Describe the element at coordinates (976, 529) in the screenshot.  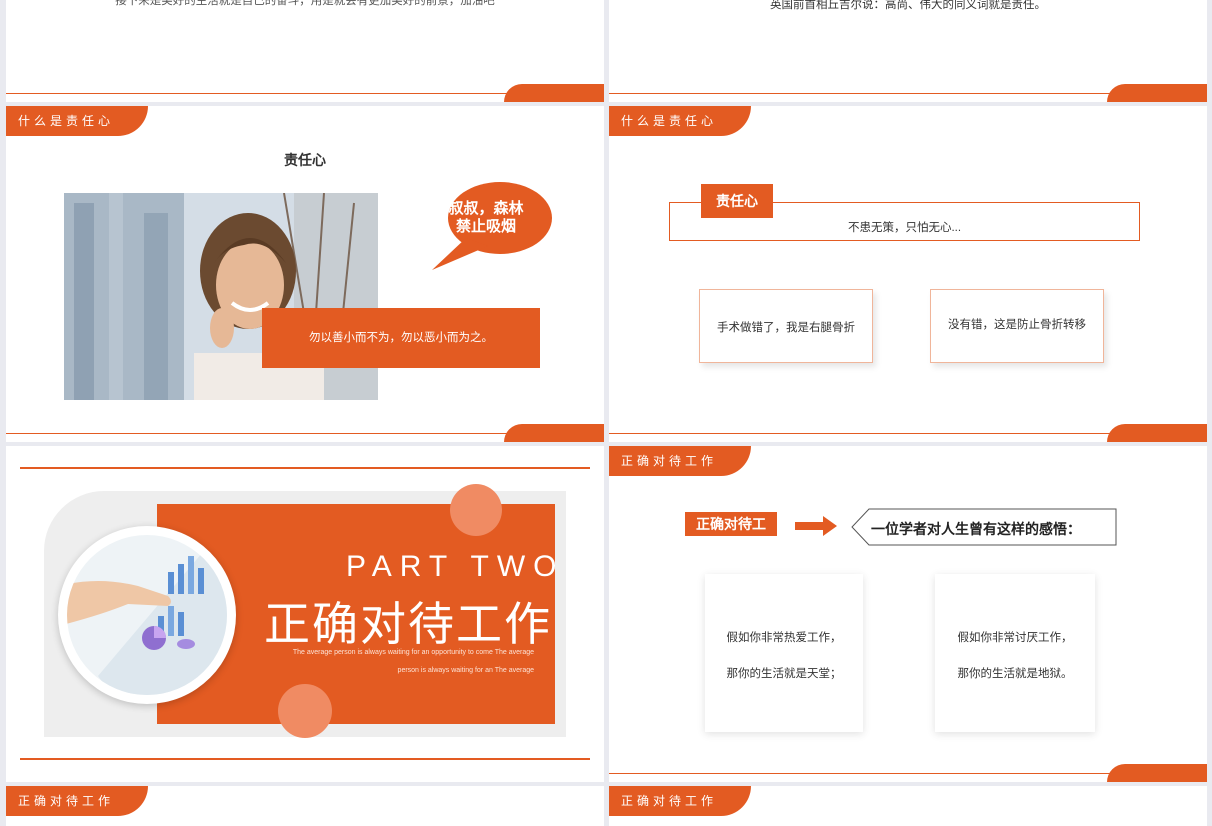
I see `heading-text: 一位学者对人生曾有这样的感悟：` at that location.